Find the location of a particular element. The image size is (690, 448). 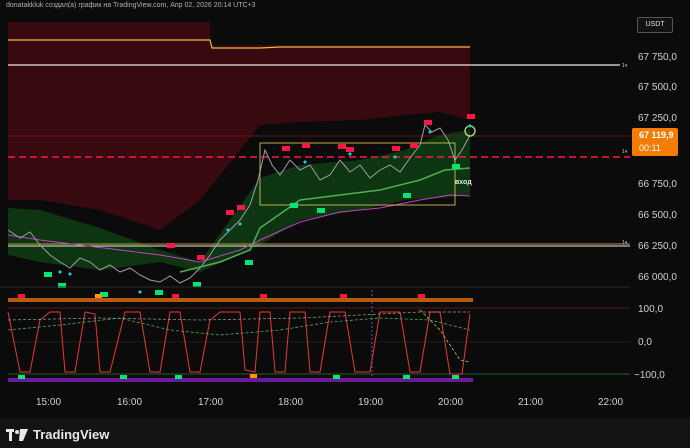

time-axis-label: 15:00 is located at coordinates (48, 402).